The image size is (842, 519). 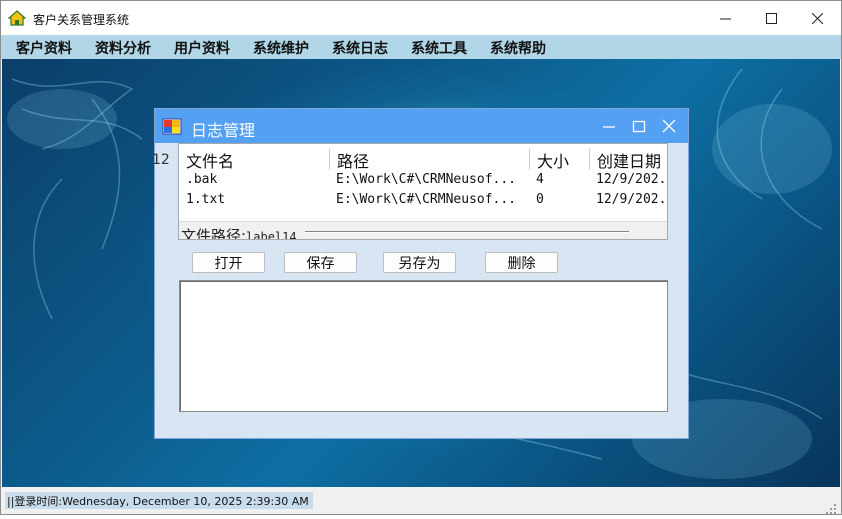 I want to click on menu-system-help: 系统帮助, so click(x=518, y=48).